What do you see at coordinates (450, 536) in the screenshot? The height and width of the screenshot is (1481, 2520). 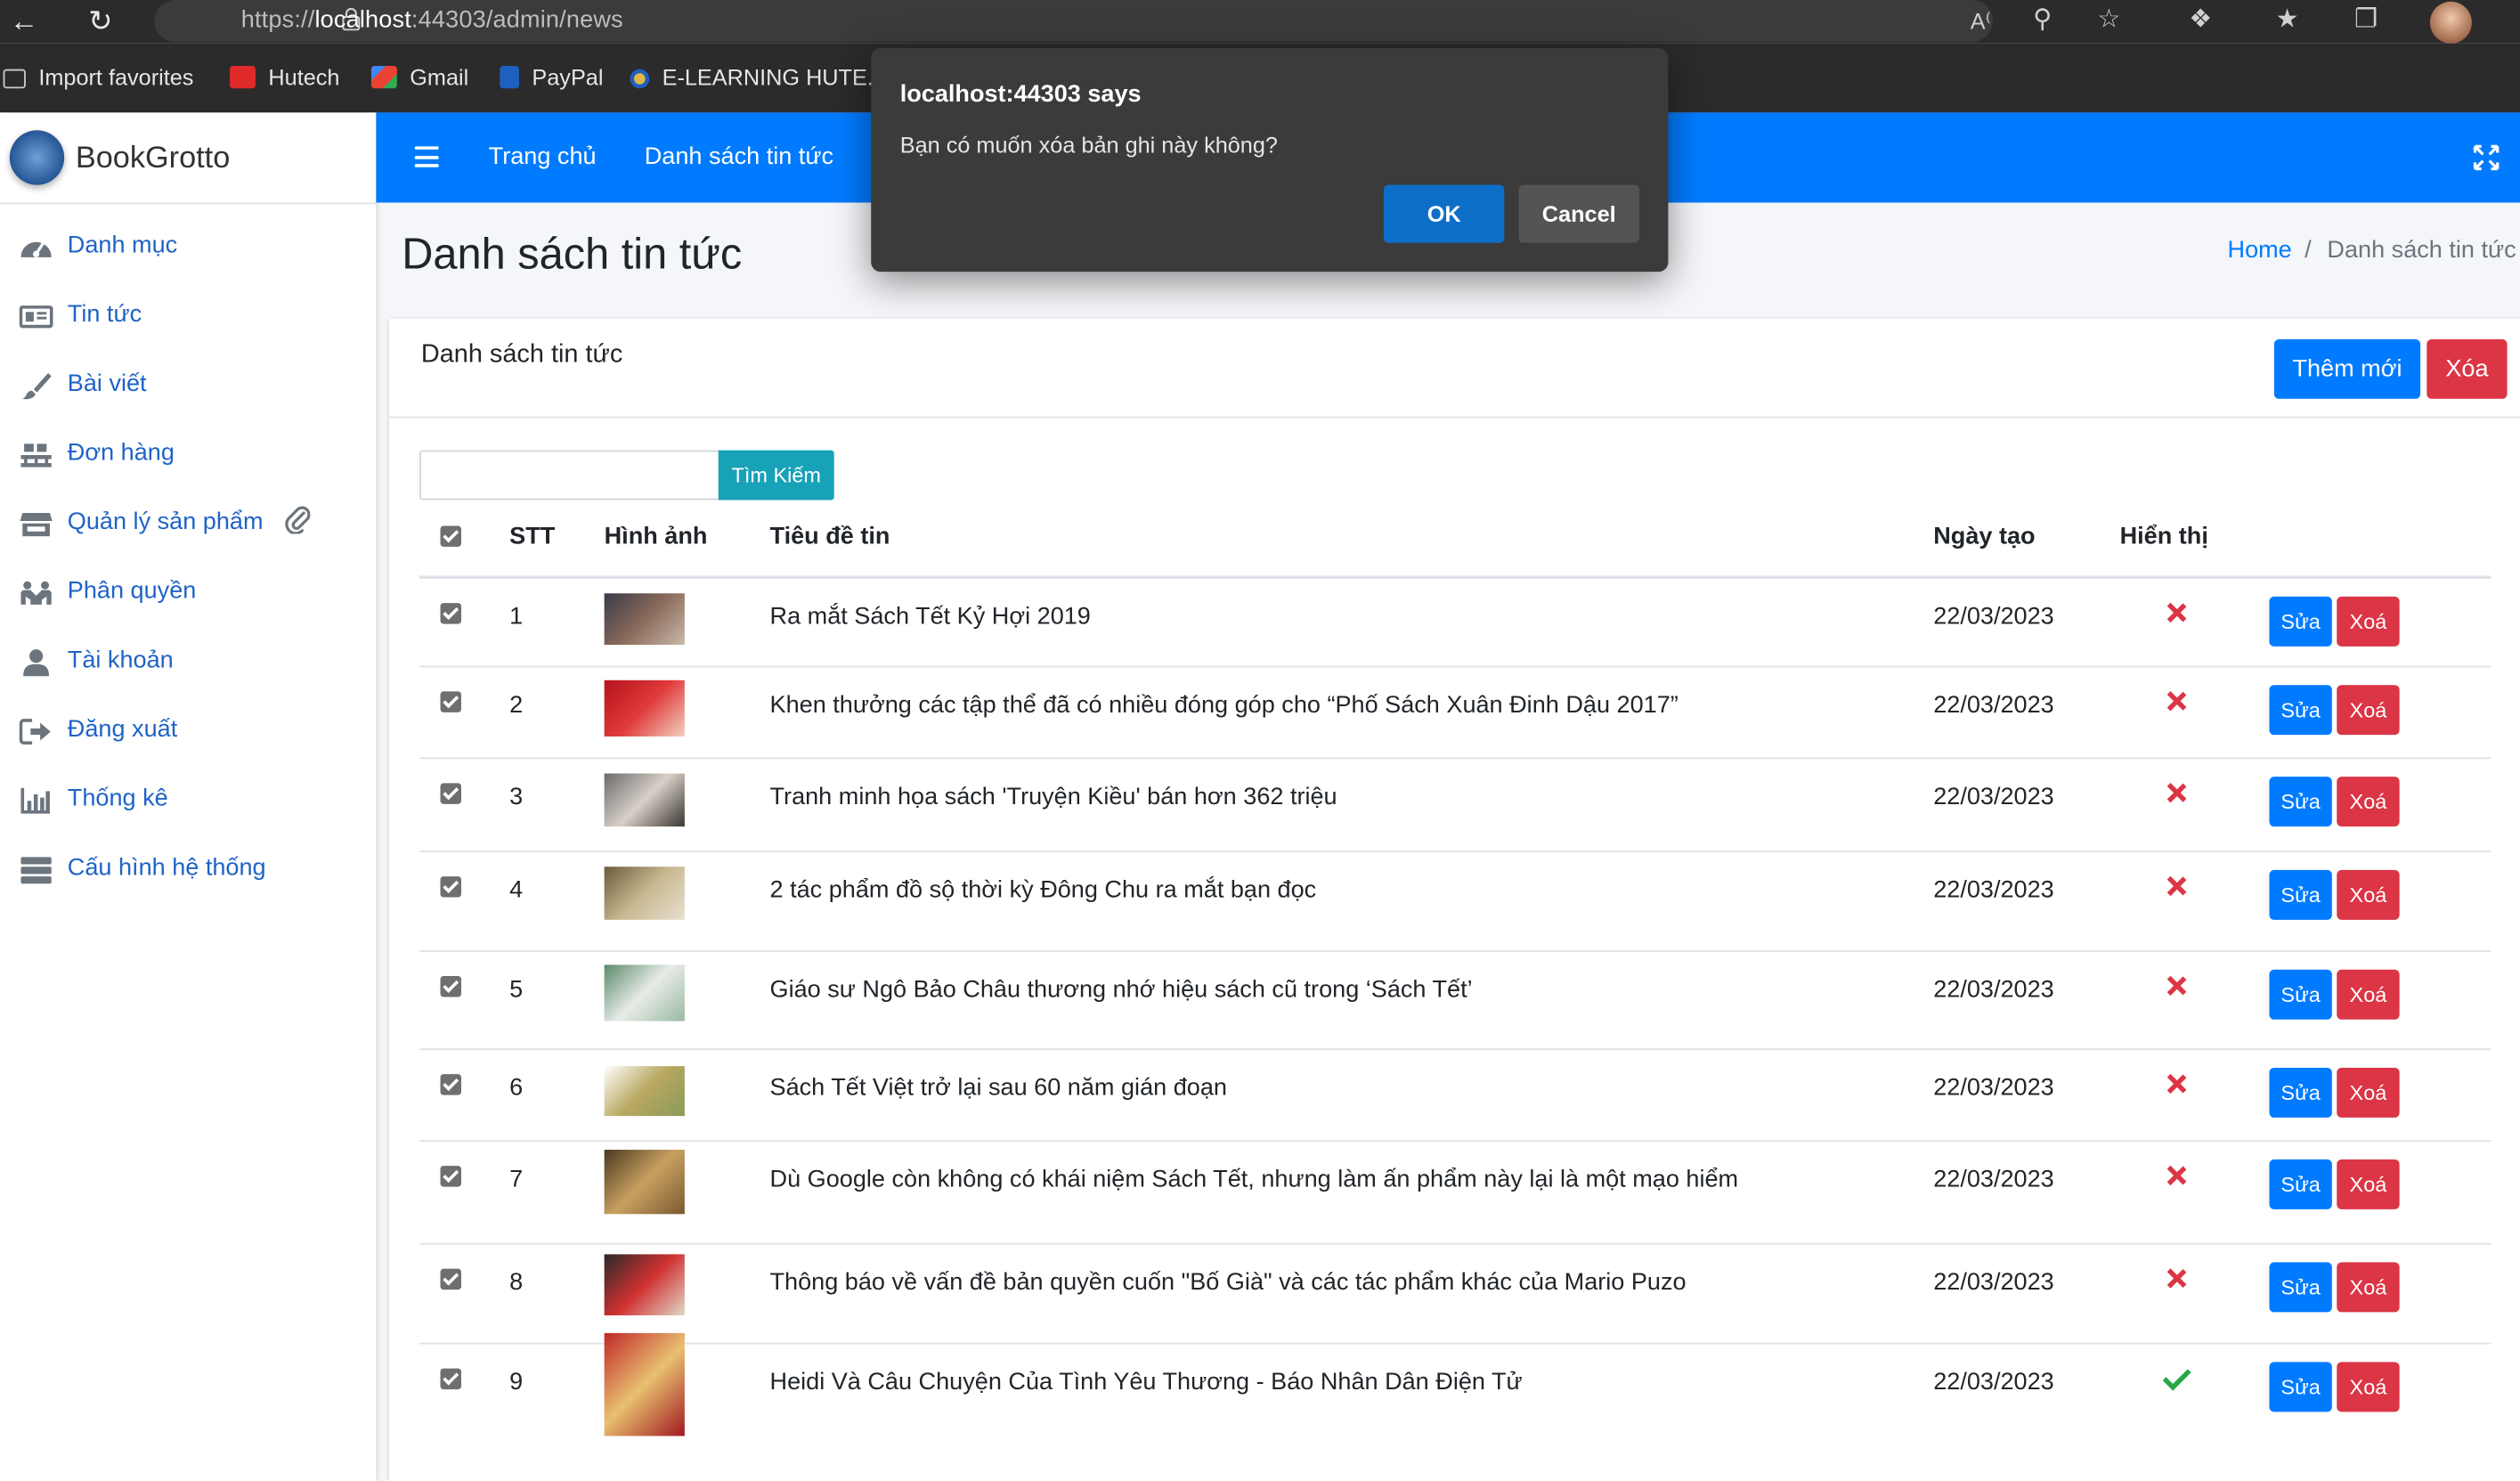 I see `select-all-checkbox` at bounding box center [450, 536].